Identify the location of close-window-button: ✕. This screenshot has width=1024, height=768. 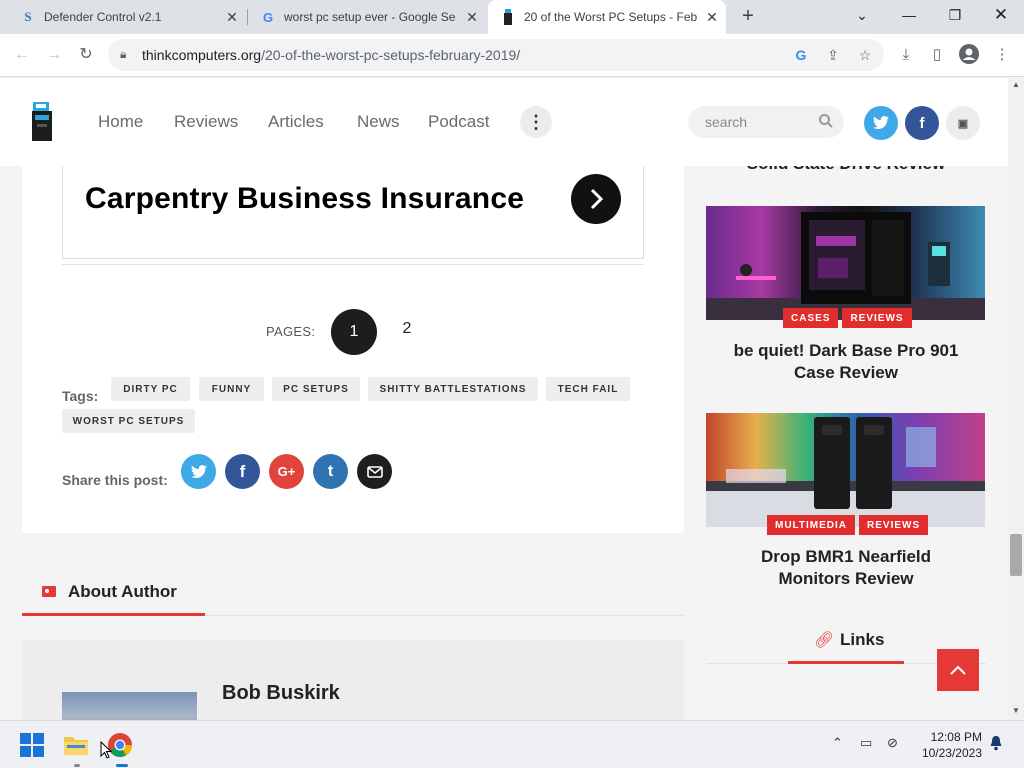
(1001, 15).